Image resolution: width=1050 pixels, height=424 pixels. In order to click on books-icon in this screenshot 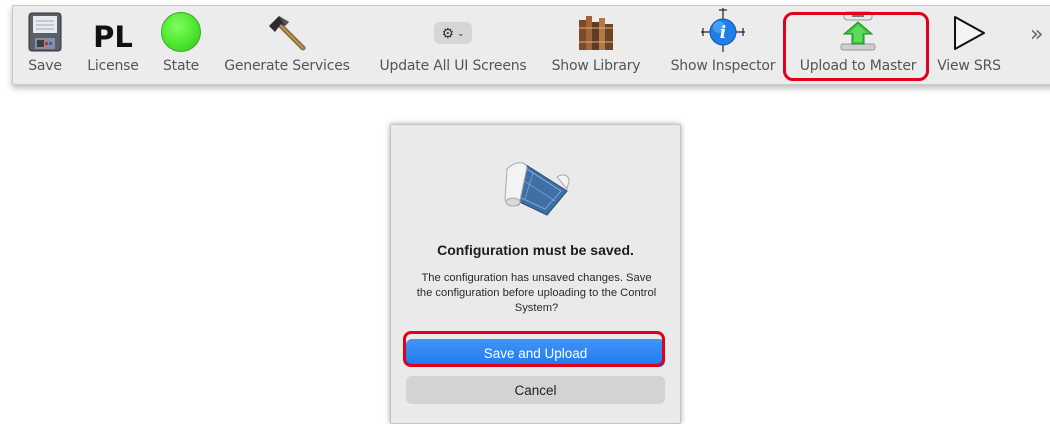, I will do `click(596, 30)`.